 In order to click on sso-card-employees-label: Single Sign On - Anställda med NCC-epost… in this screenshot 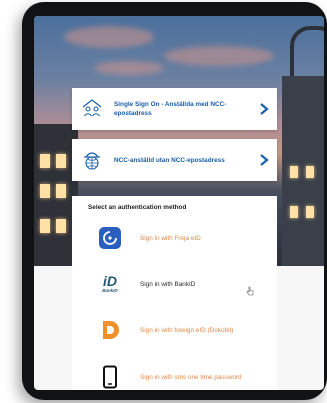, I will do `click(170, 109)`.